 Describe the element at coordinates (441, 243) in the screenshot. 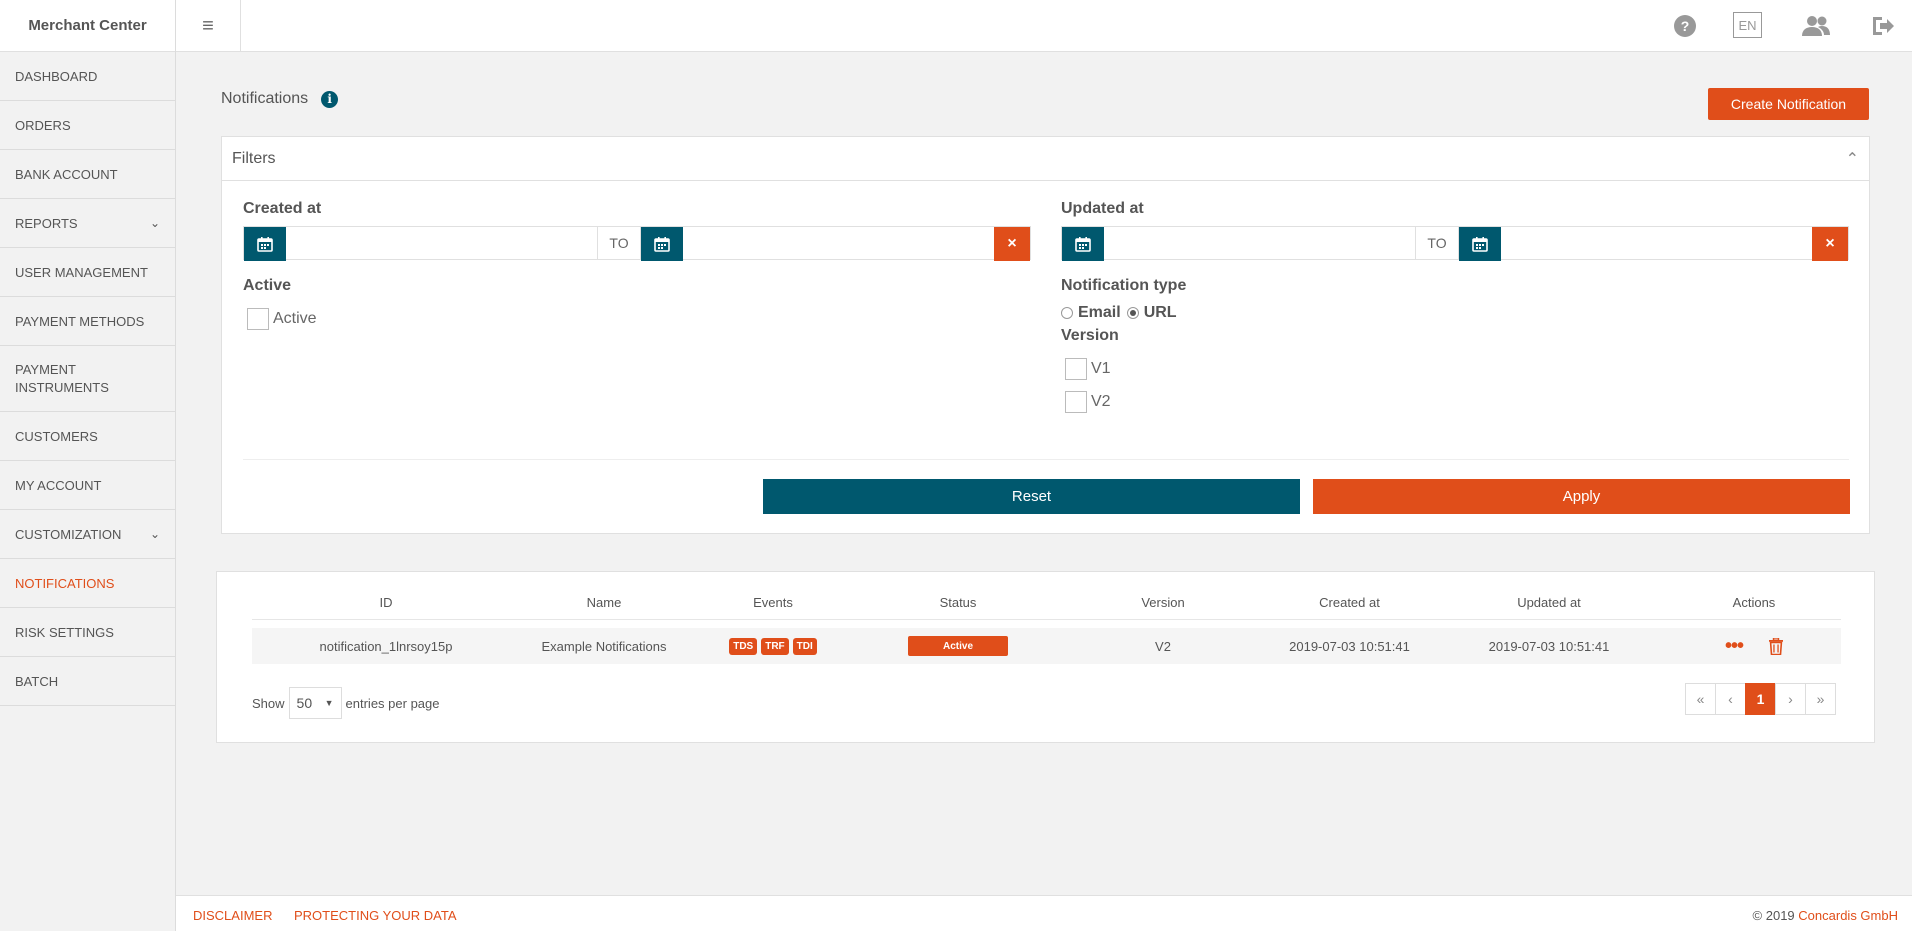

I see `created-from-input` at that location.